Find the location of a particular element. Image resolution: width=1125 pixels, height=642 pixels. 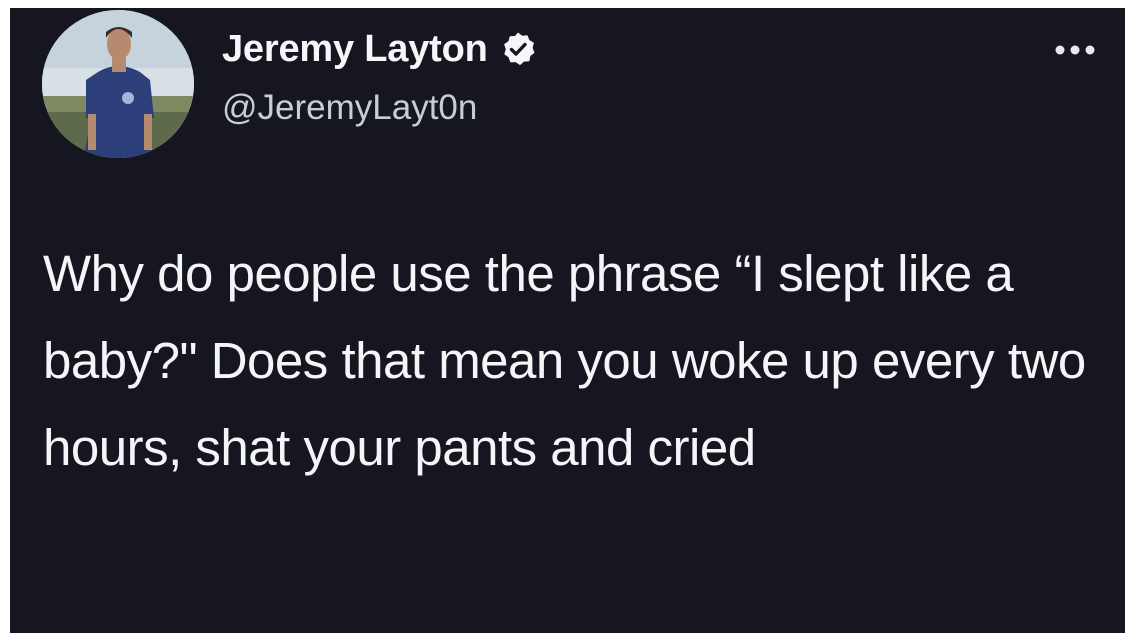

author-handle: @JeremyLayt0n is located at coordinates (349, 108).